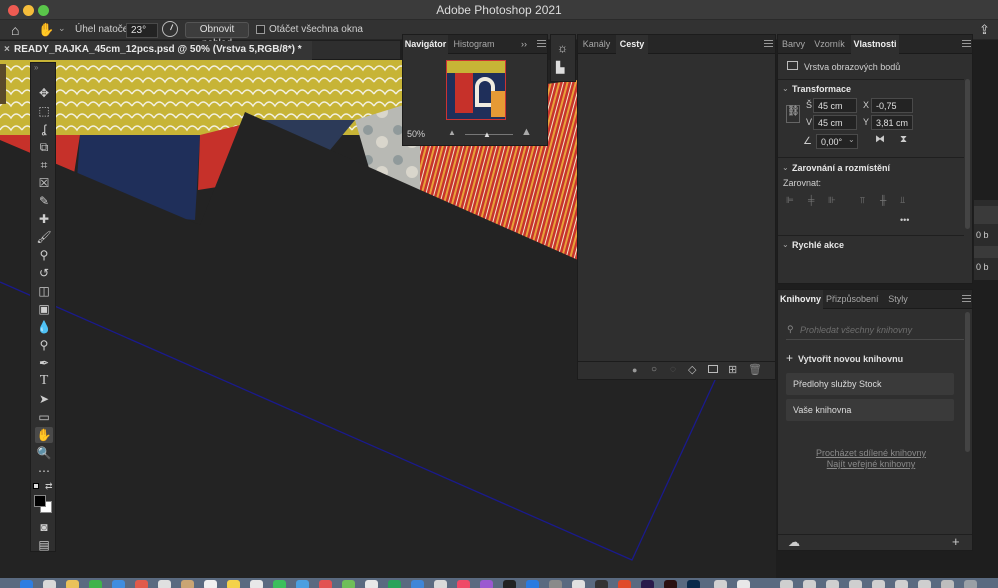 The height and width of the screenshot is (588, 998). What do you see at coordinates (36, 486) in the screenshot?
I see `default-colors-icon` at bounding box center [36, 486].